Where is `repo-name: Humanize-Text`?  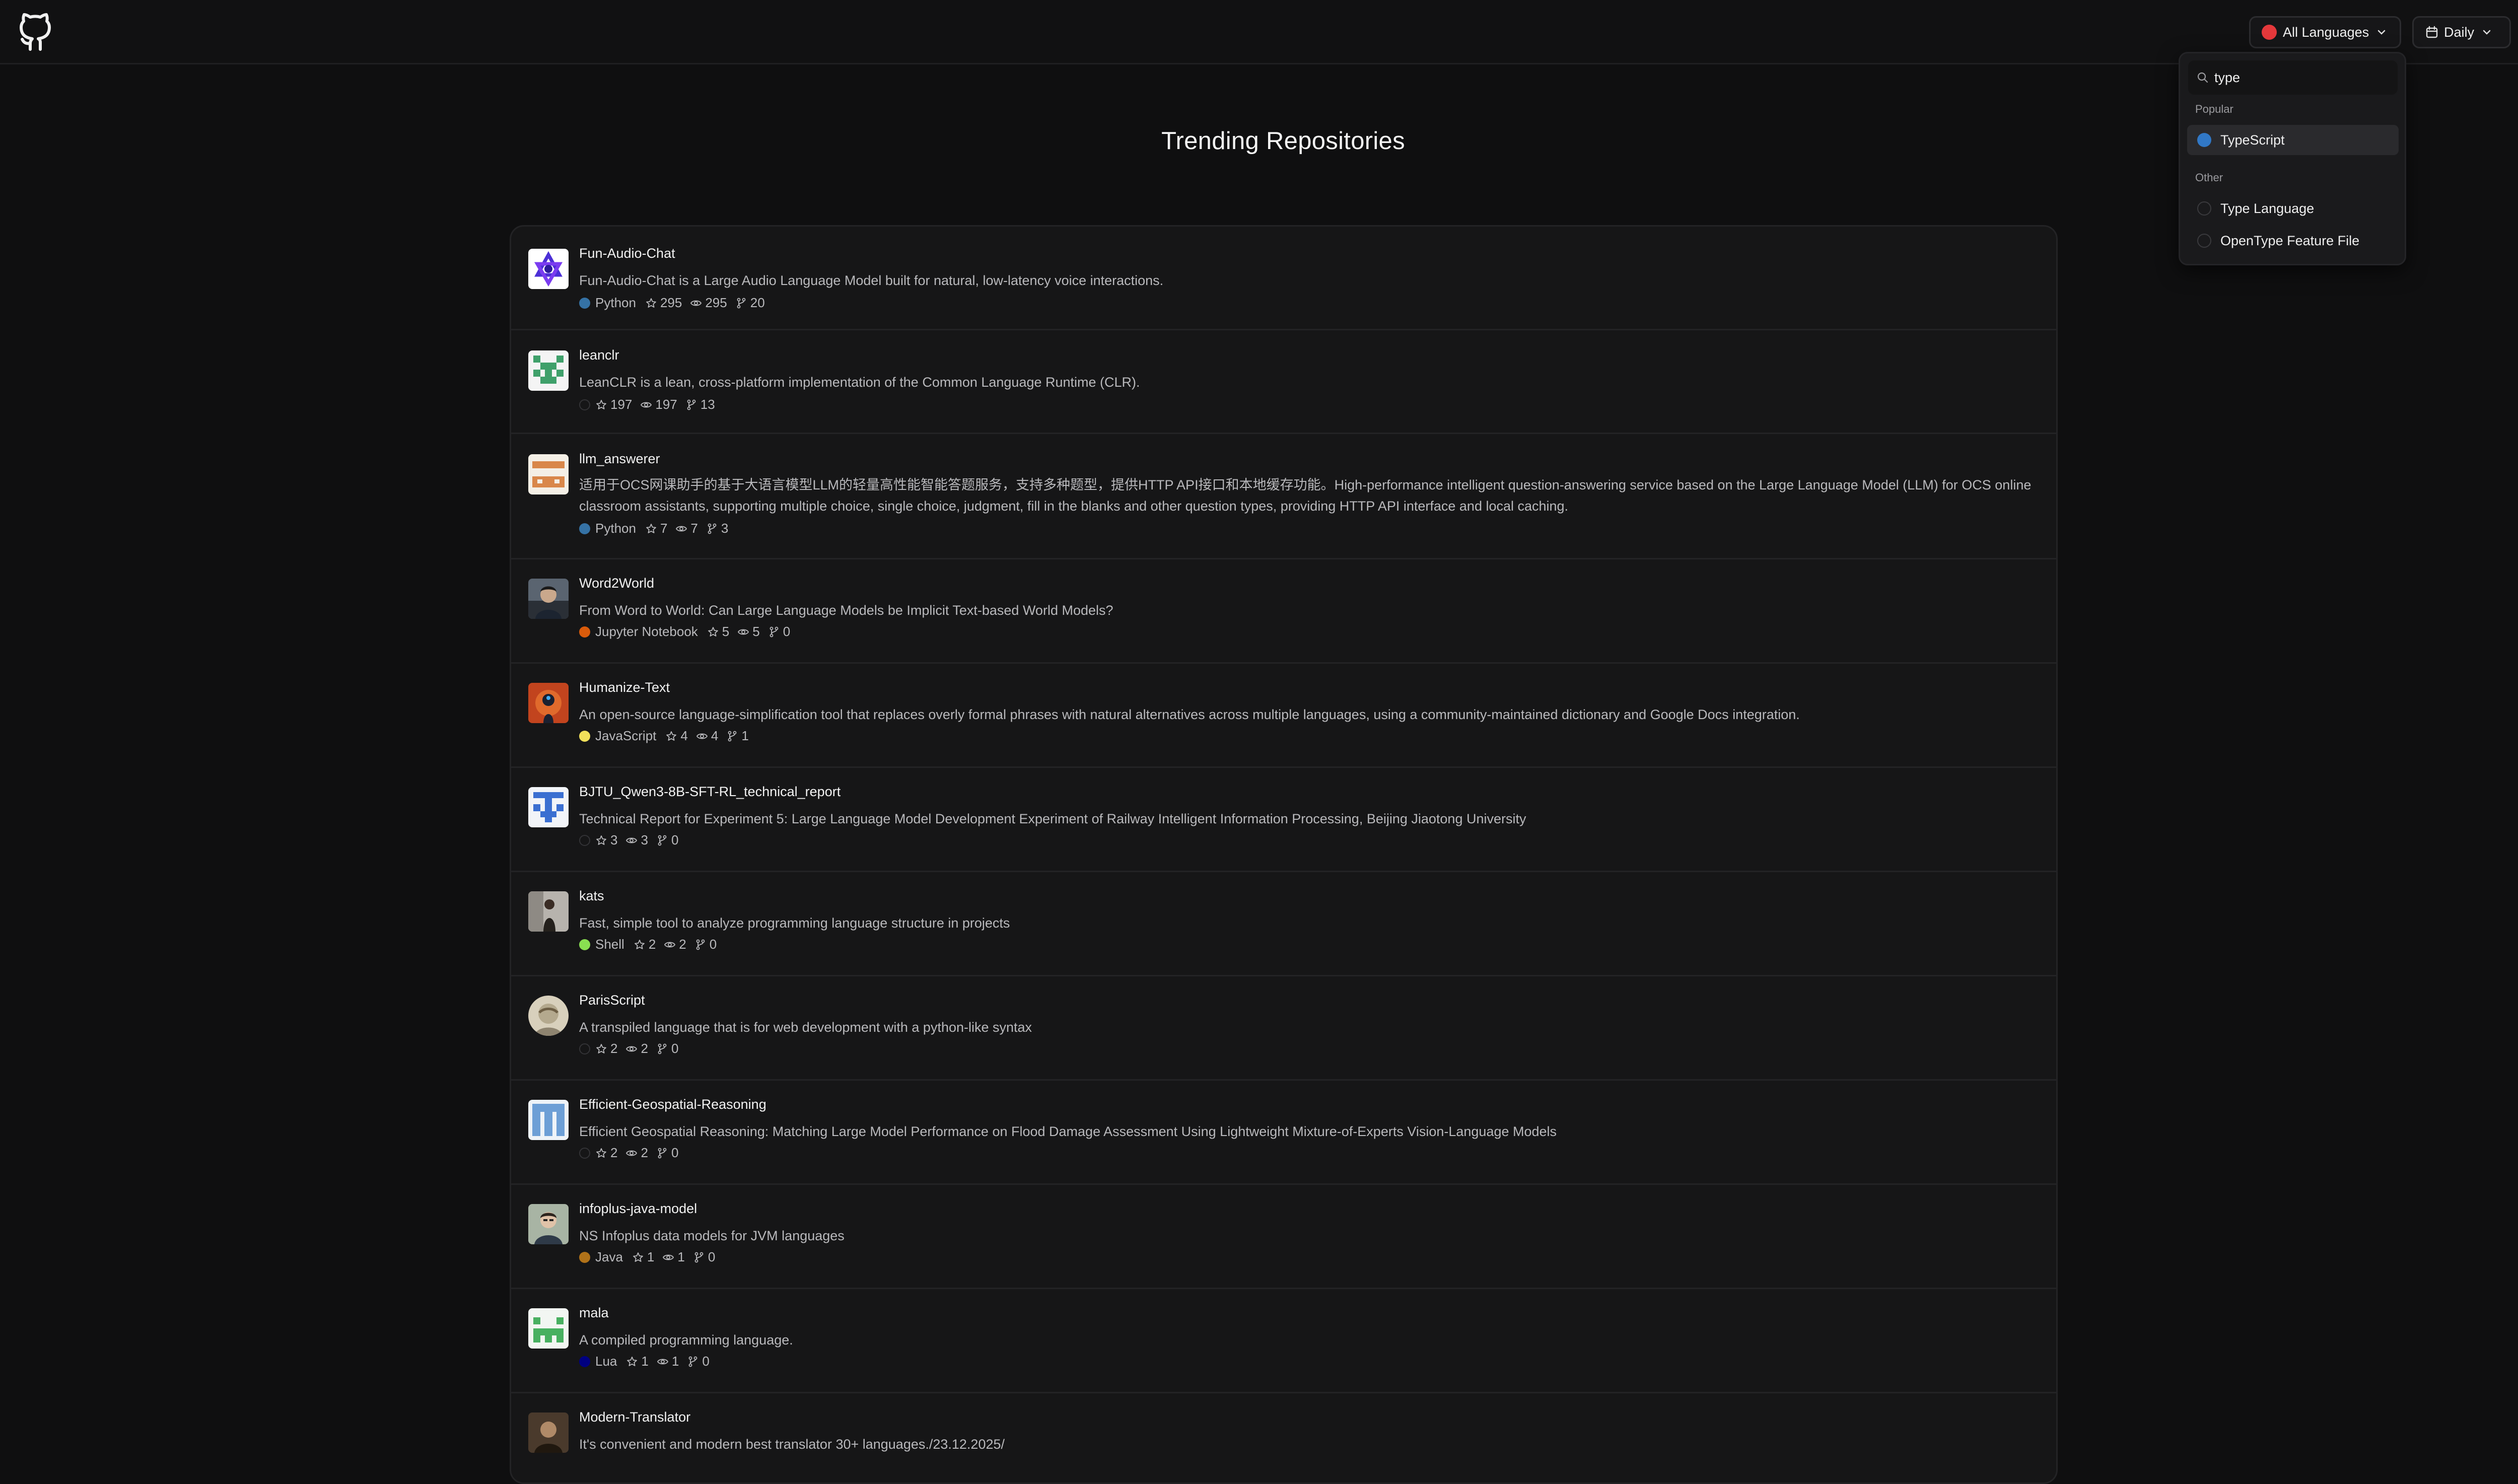 repo-name: Humanize-Text is located at coordinates (624, 687).